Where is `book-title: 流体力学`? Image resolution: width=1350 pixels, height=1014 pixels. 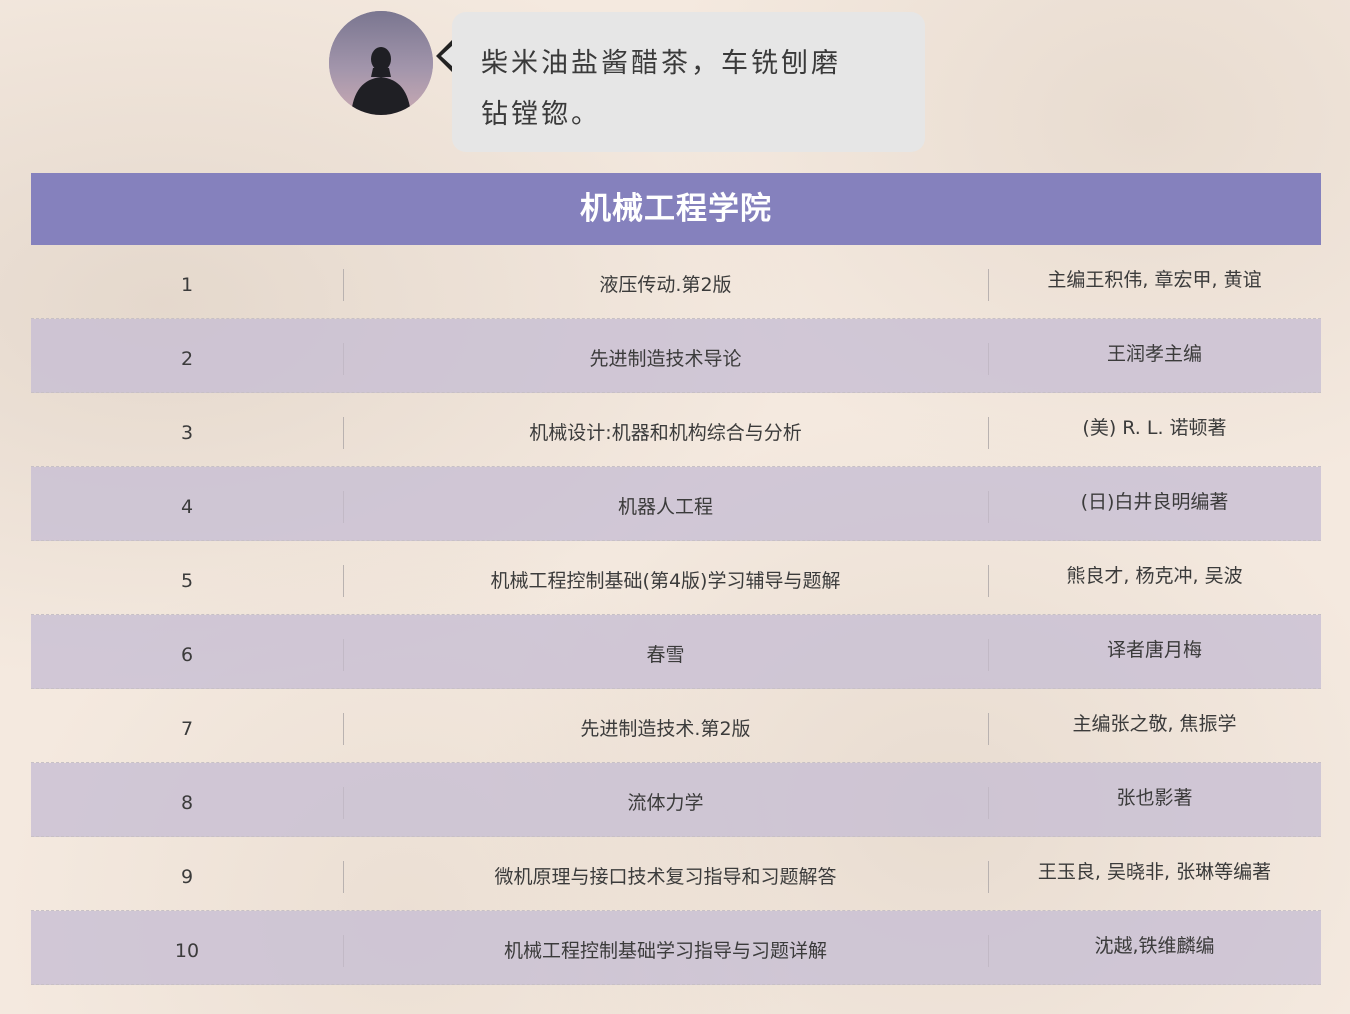 book-title: 流体力学 is located at coordinates (665, 803).